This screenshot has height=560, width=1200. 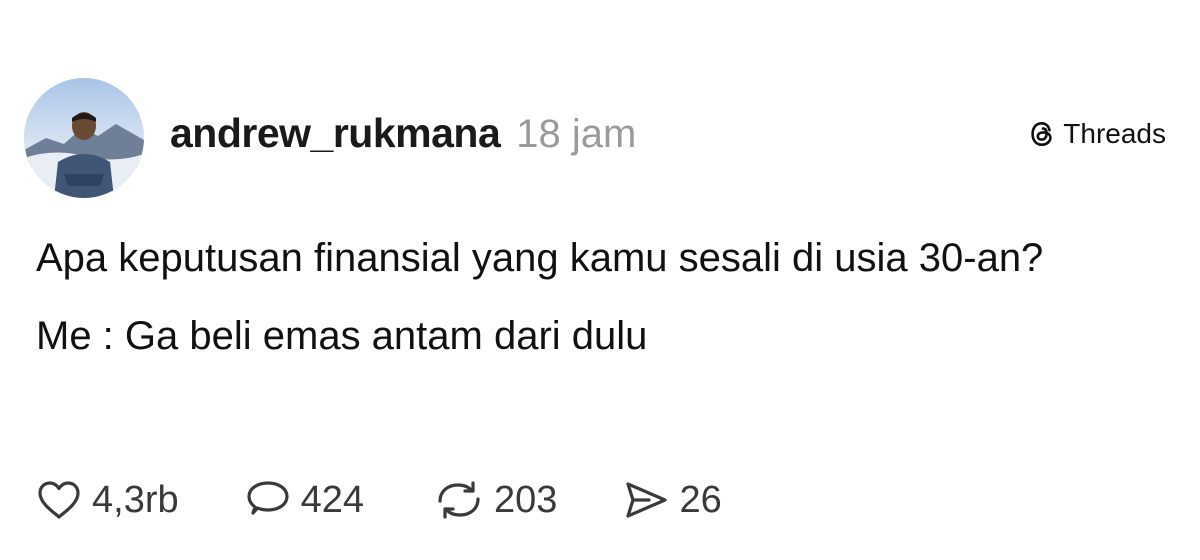 What do you see at coordinates (672, 500) in the screenshot?
I see `share-button: 26` at bounding box center [672, 500].